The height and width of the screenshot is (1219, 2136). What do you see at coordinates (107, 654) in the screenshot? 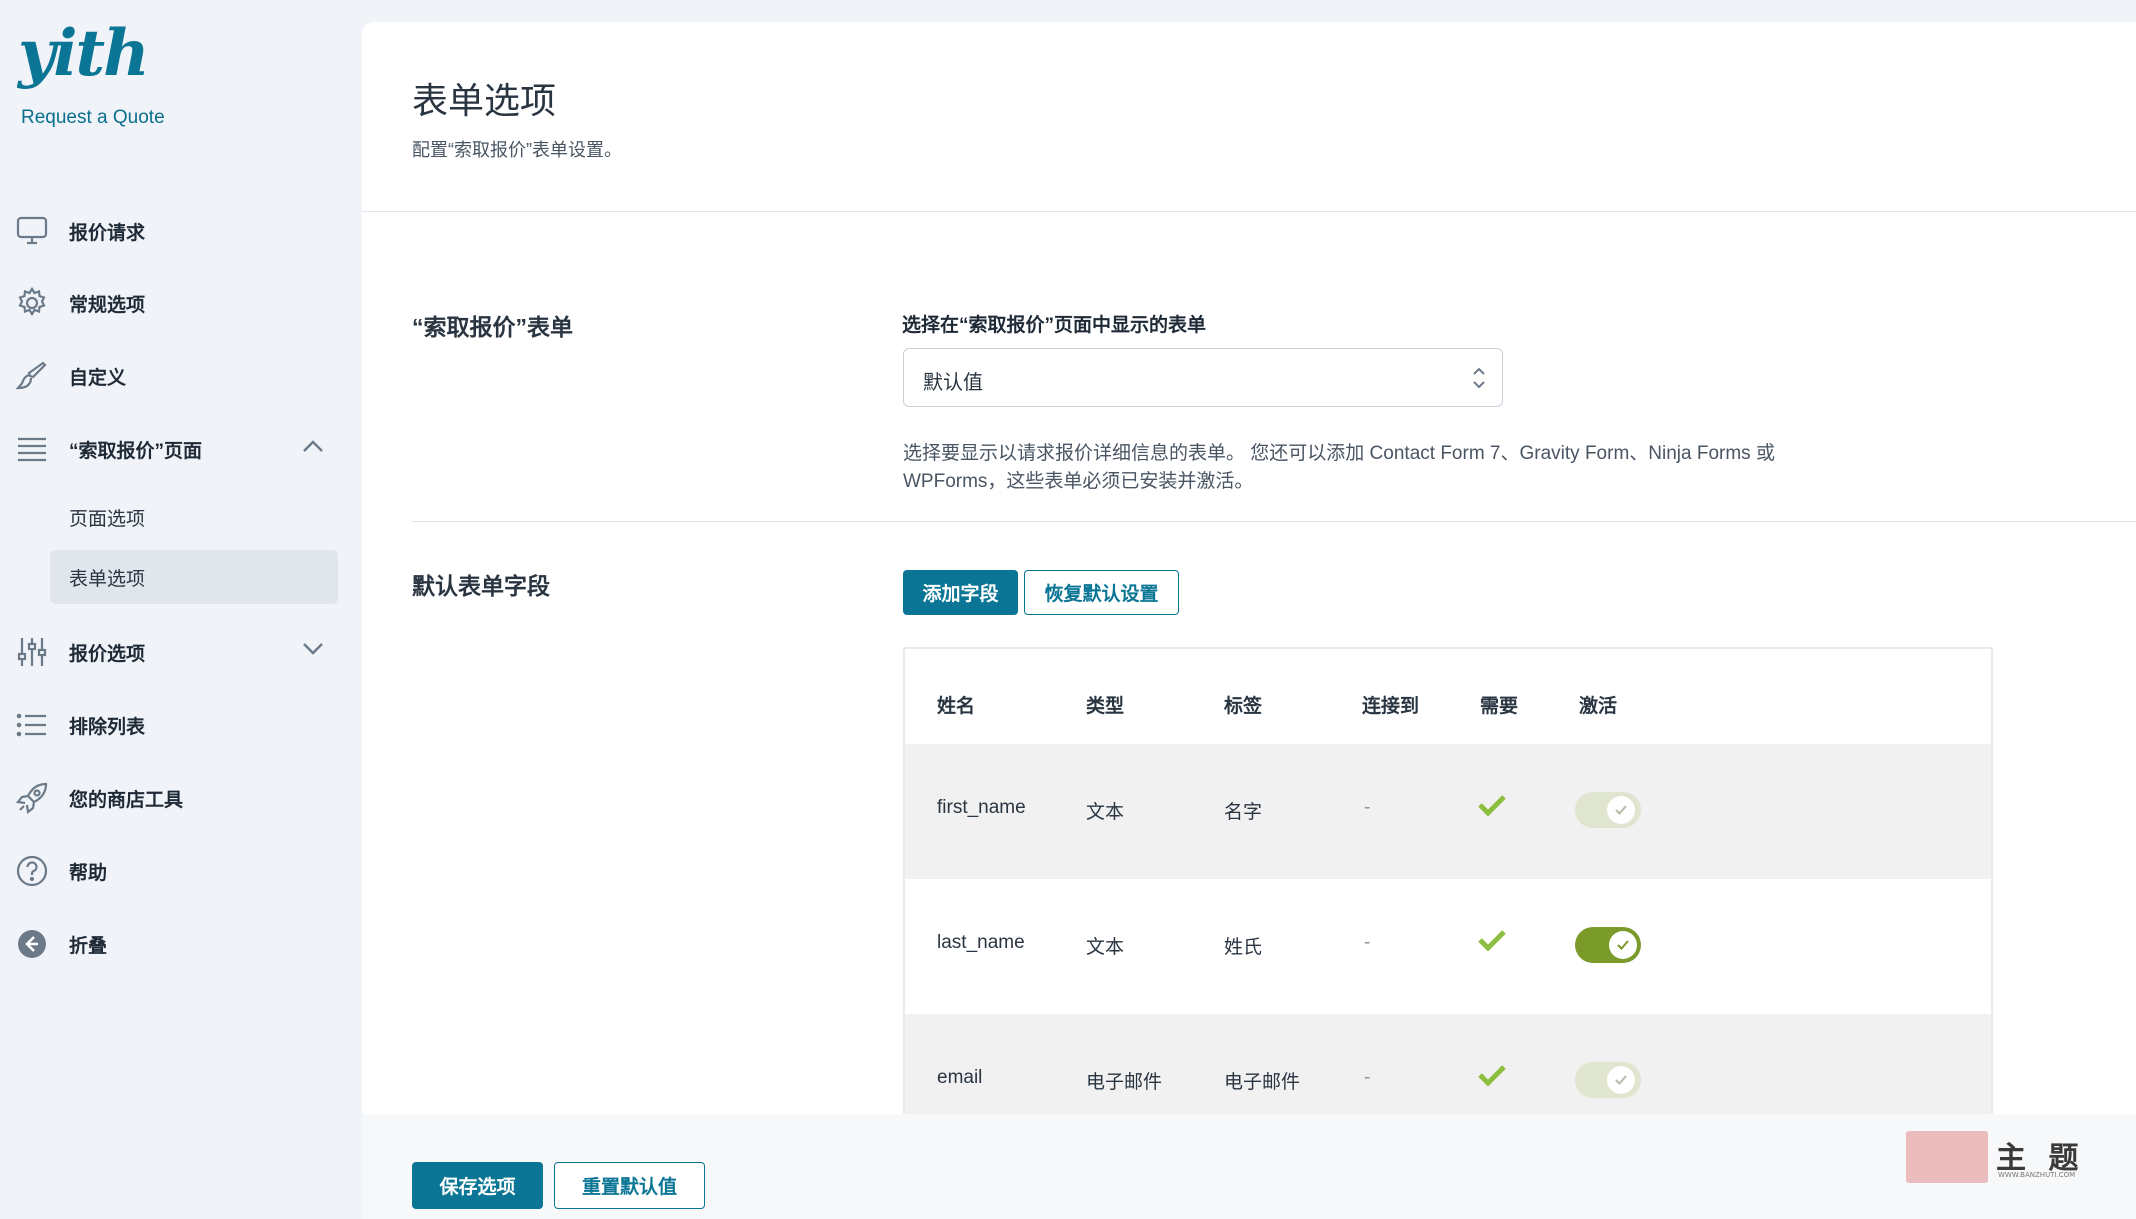
I see `sidebar-item-label: 报价选项` at bounding box center [107, 654].